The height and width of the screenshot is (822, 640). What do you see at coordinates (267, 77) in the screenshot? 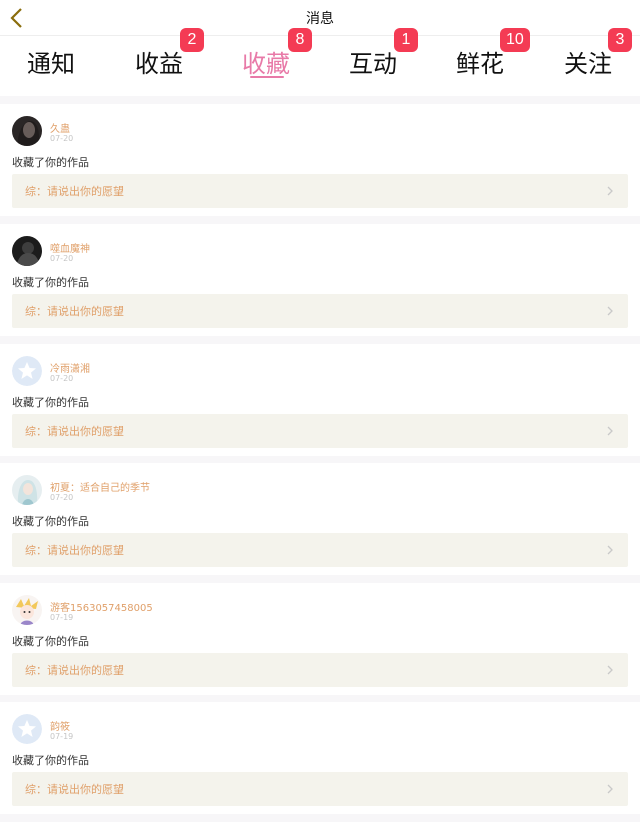
I see `active-tab-indicator` at bounding box center [267, 77].